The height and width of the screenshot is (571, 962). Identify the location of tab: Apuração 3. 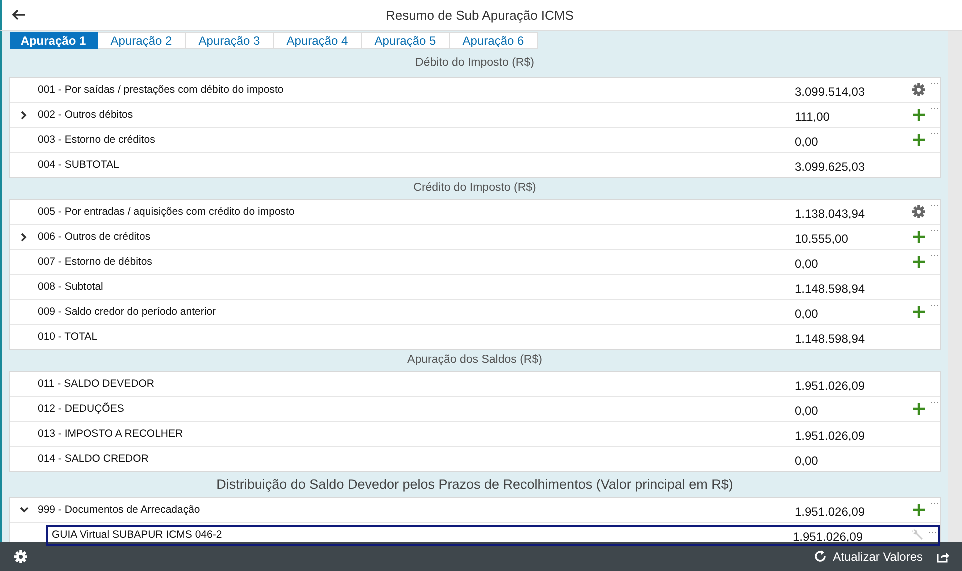
(230, 40).